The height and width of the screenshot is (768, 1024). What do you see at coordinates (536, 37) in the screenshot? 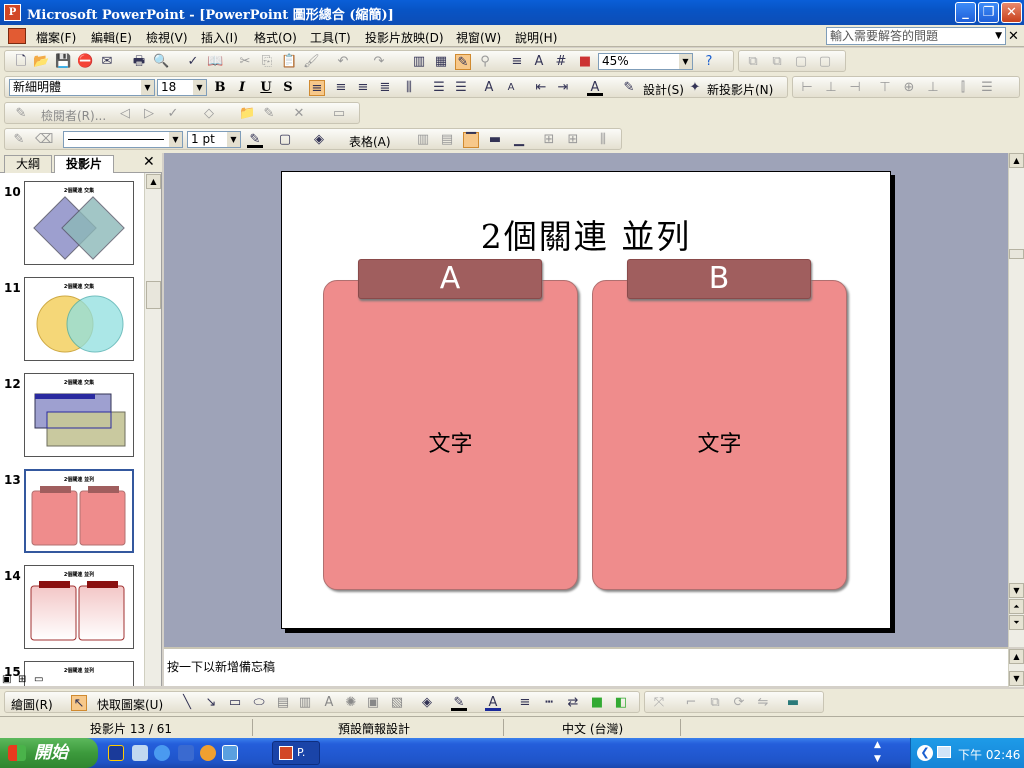
I see `menu-help: 說明(H)` at bounding box center [536, 37].